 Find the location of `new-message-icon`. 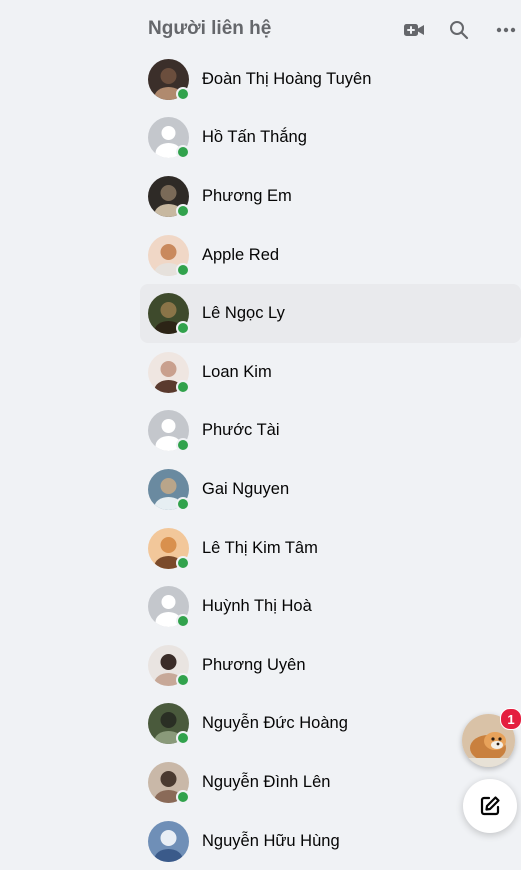

new-message-icon is located at coordinates (490, 806).